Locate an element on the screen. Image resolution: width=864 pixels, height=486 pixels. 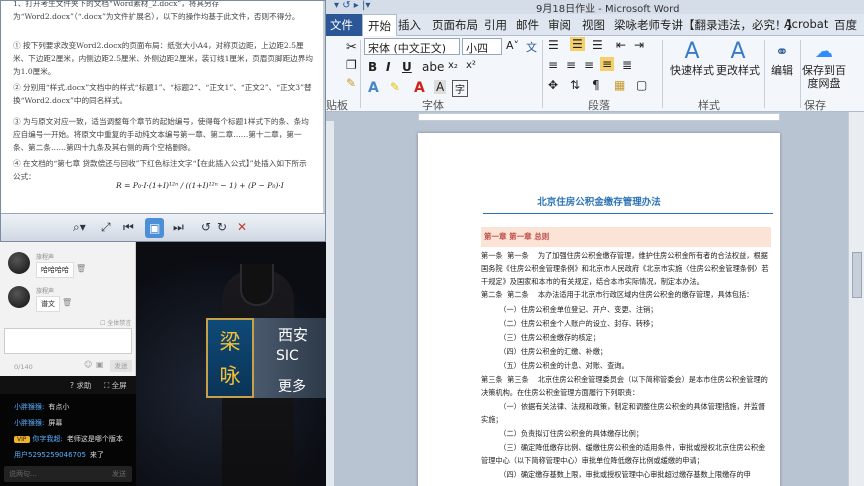
superscript-icon: x² is located at coordinates (471, 65).